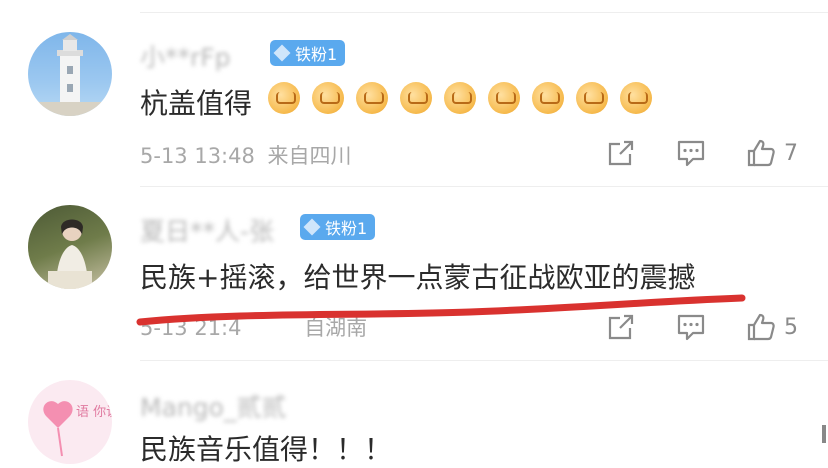  Describe the element at coordinates (213, 406) in the screenshot. I see `username: Mango_贰贰` at that location.